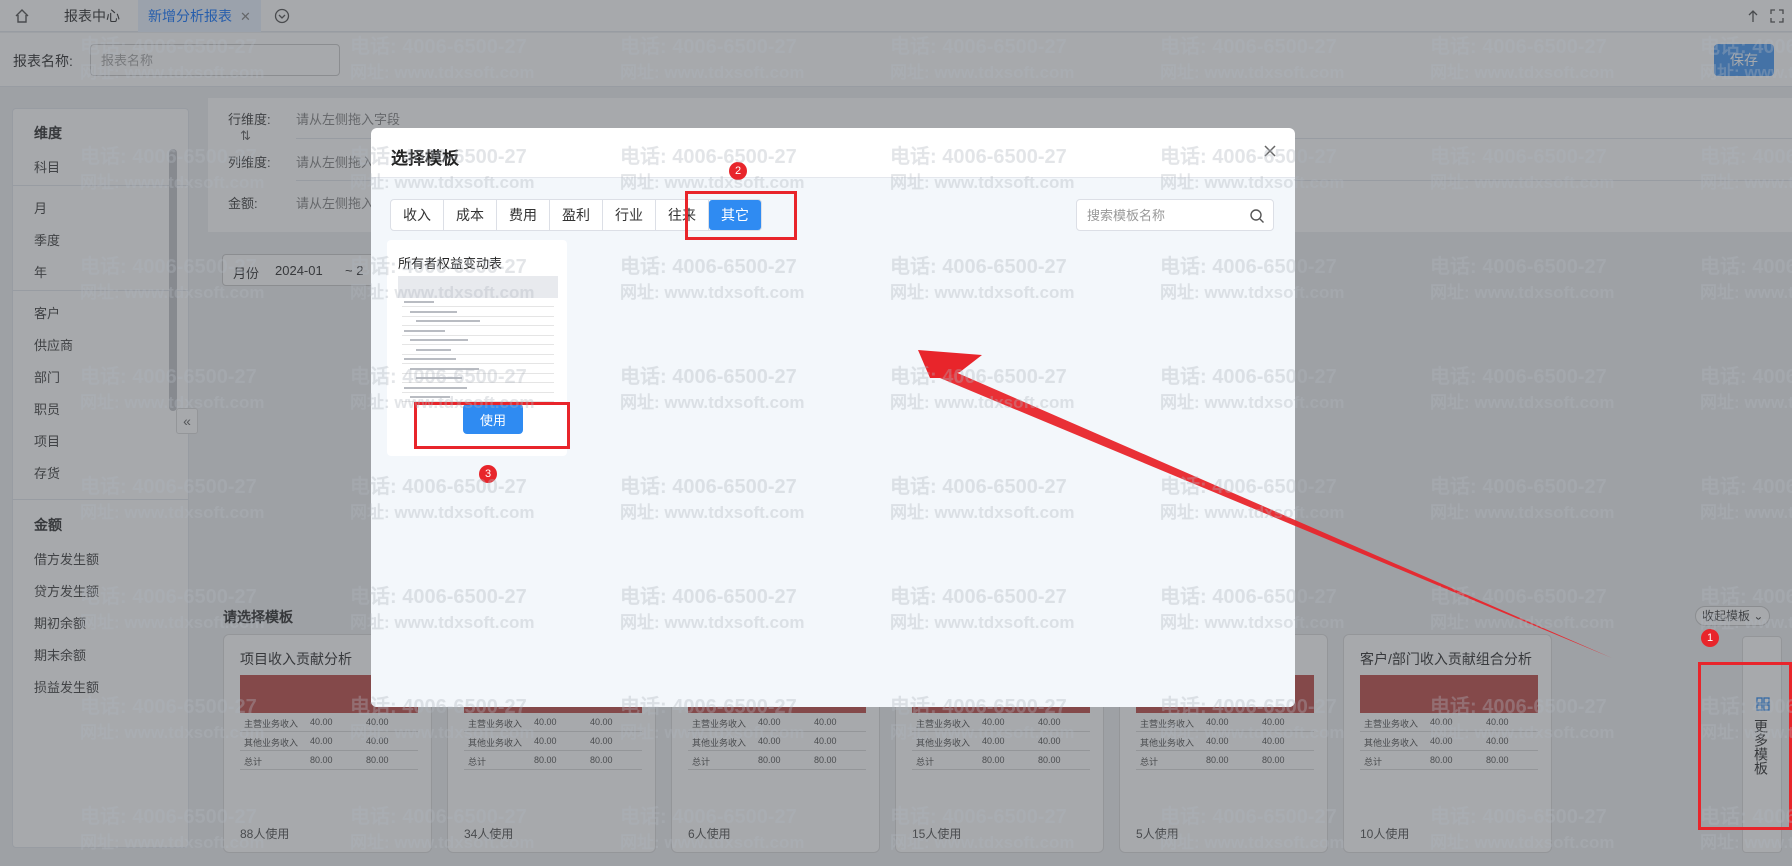 This screenshot has width=1792, height=866. What do you see at coordinates (741, 215) in the screenshot?
I see `highlight-other-tab` at bounding box center [741, 215].